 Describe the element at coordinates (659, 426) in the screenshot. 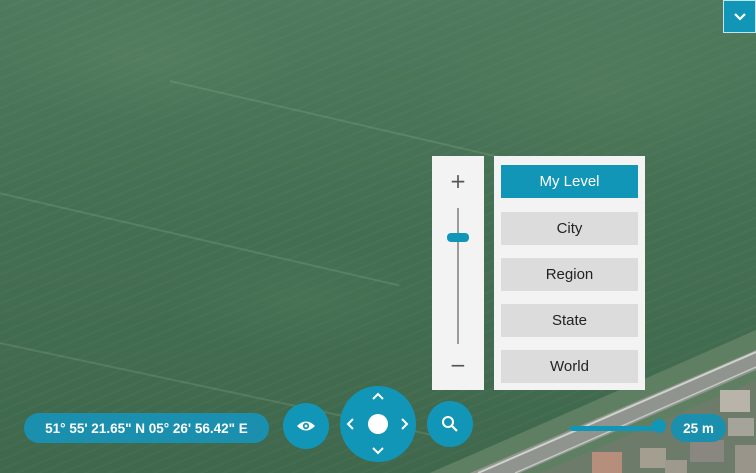

I see `scale-bar-end` at that location.